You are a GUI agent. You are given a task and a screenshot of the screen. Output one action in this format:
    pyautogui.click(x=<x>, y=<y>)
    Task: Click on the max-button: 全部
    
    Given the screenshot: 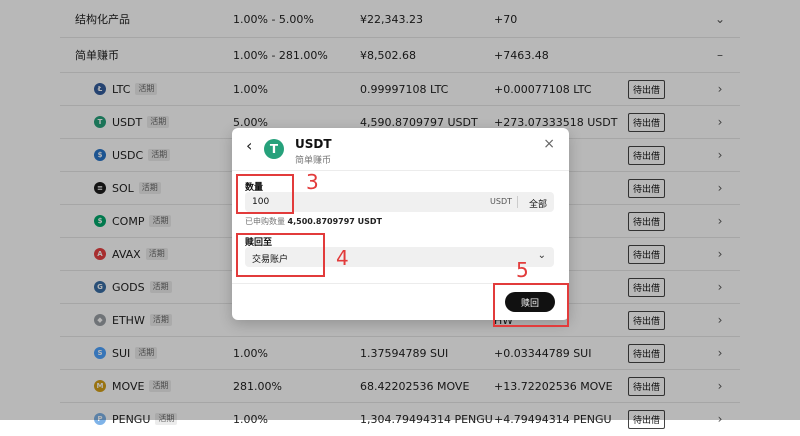 What is the action you would take?
    pyautogui.click(x=538, y=203)
    